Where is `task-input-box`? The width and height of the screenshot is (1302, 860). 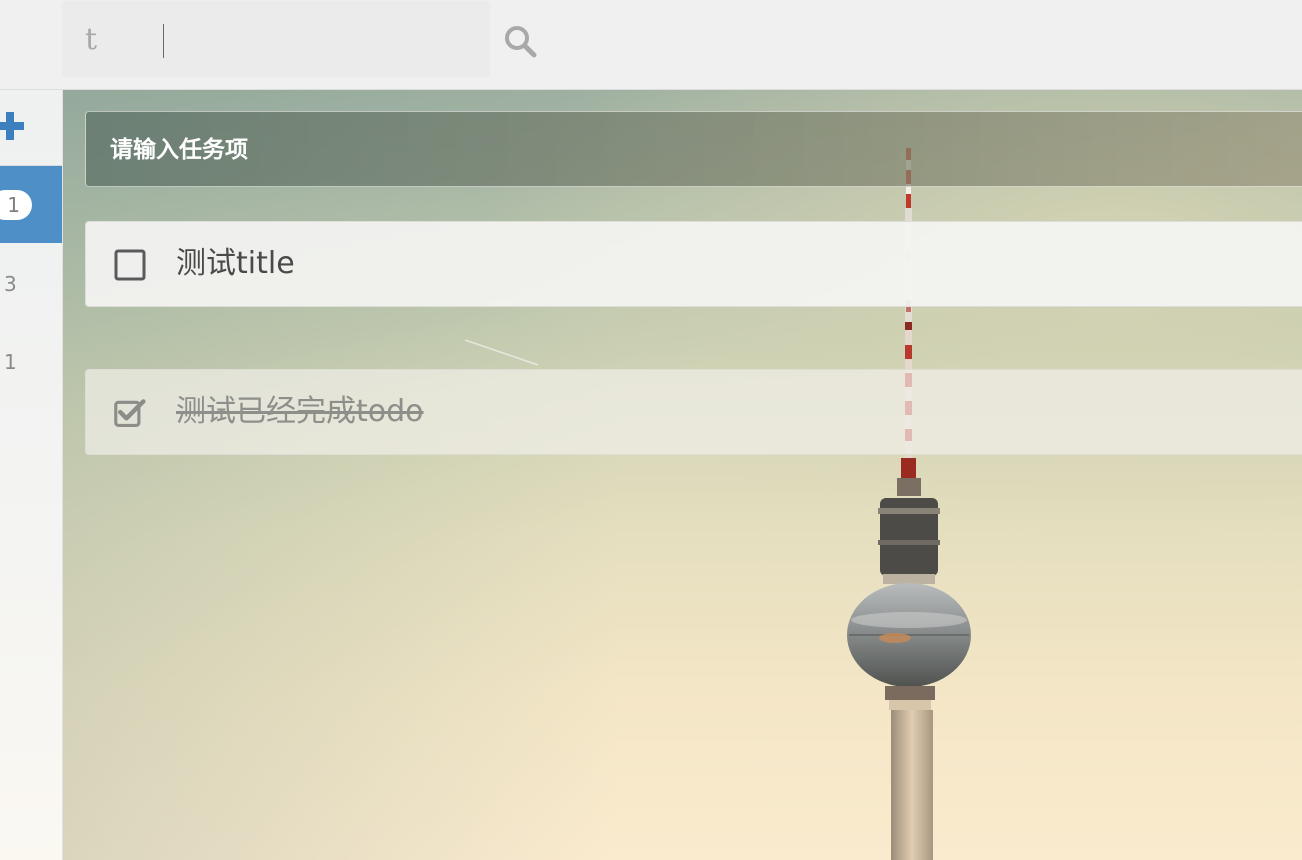
task-input-box is located at coordinates (693, 149).